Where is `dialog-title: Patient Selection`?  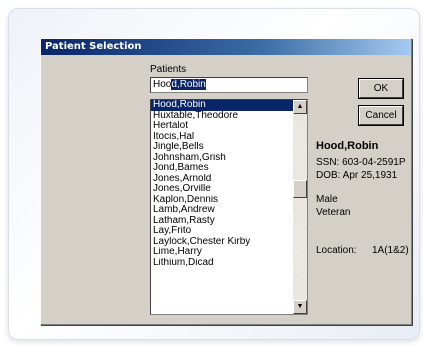
dialog-title: Patient Selection is located at coordinates (226, 47).